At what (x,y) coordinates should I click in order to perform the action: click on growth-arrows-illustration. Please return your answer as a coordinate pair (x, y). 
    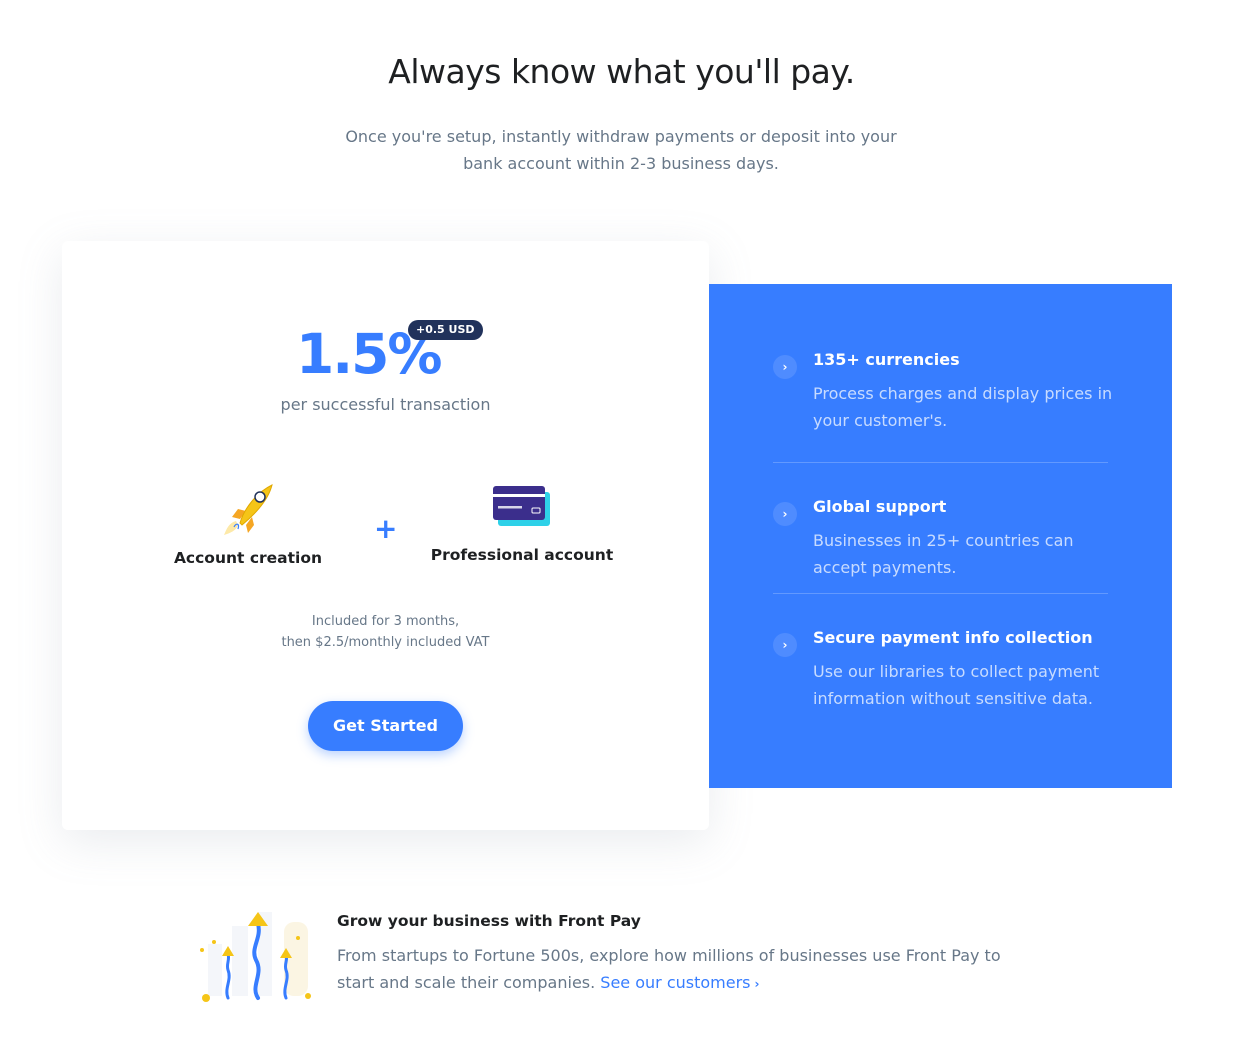
    Looking at the image, I should click on (255, 957).